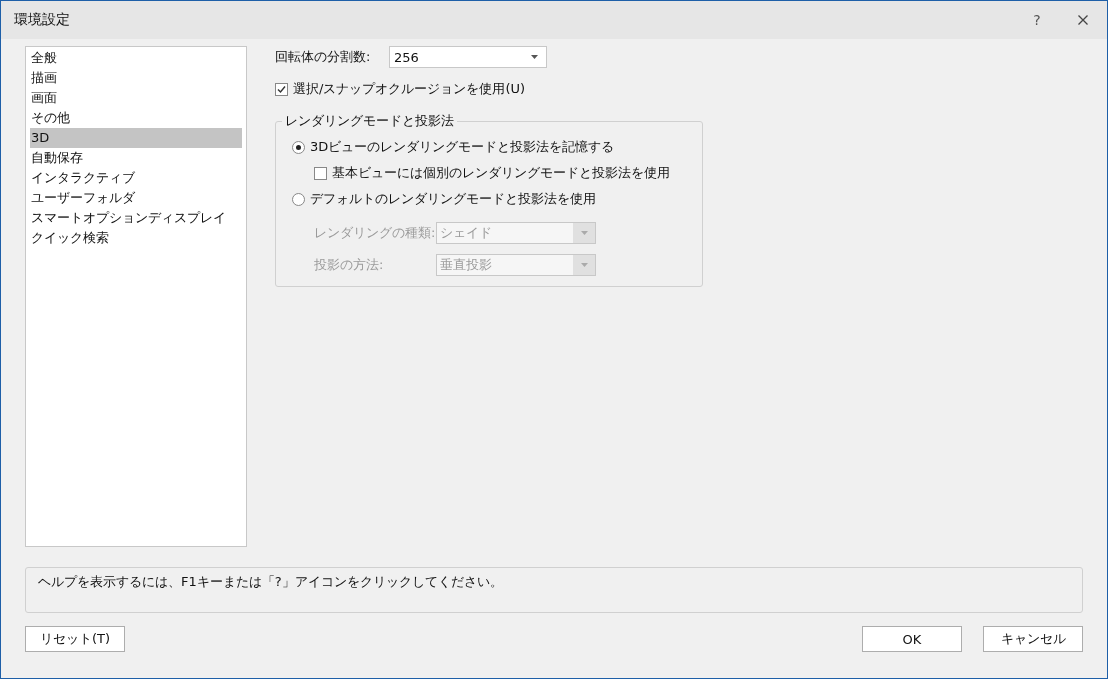  I want to click on field-label: 投影の方法:, so click(349, 265).